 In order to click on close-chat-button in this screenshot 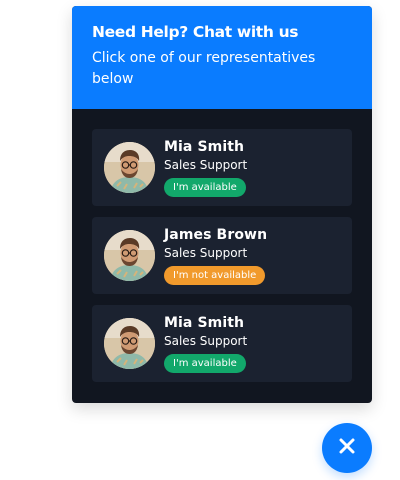, I will do `click(347, 448)`.